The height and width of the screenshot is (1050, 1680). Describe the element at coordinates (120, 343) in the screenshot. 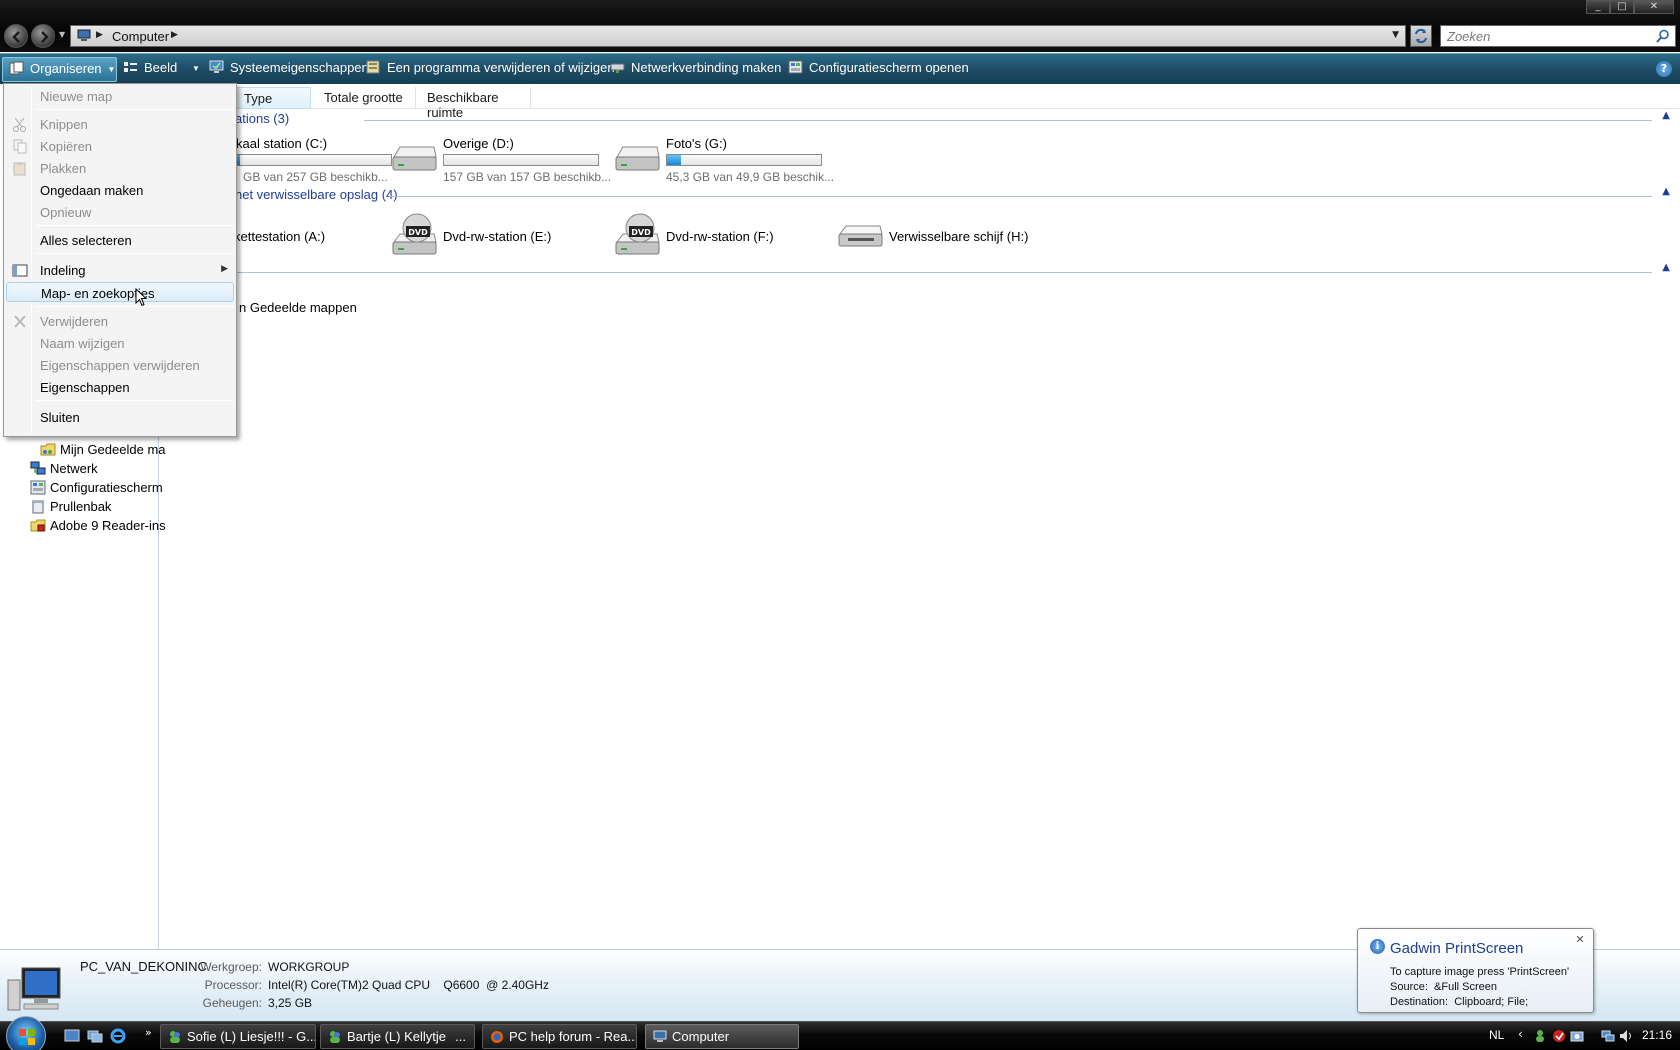

I see `menu-item-rename: Naam wijzigen` at that location.